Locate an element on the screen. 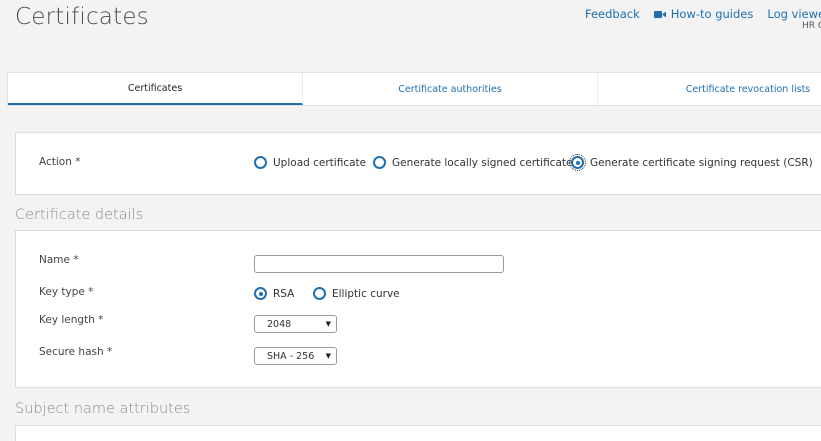 This screenshot has height=441, width=821. secure-hash-label: Secure hash * is located at coordinates (76, 352).